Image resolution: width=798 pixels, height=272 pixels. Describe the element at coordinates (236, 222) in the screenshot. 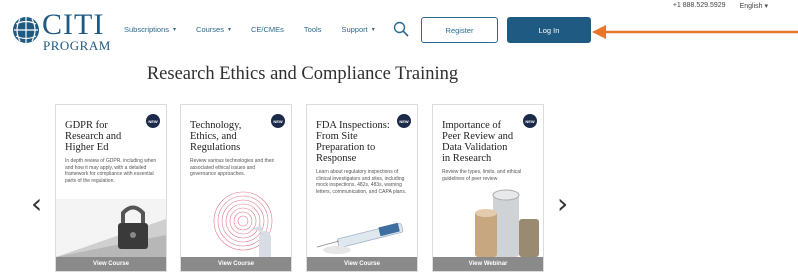

I see `fingerprint-hand-image` at that location.